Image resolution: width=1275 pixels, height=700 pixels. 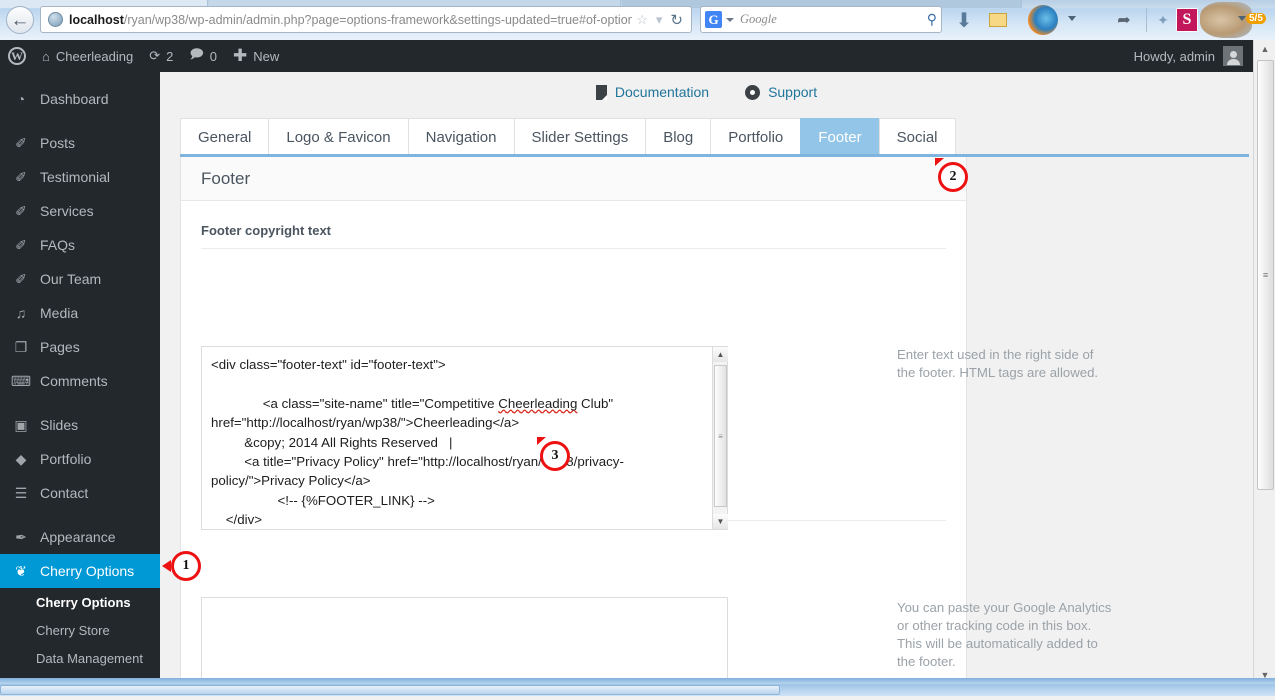 What do you see at coordinates (1043, 20) in the screenshot?
I see `firefox-home-icon` at bounding box center [1043, 20].